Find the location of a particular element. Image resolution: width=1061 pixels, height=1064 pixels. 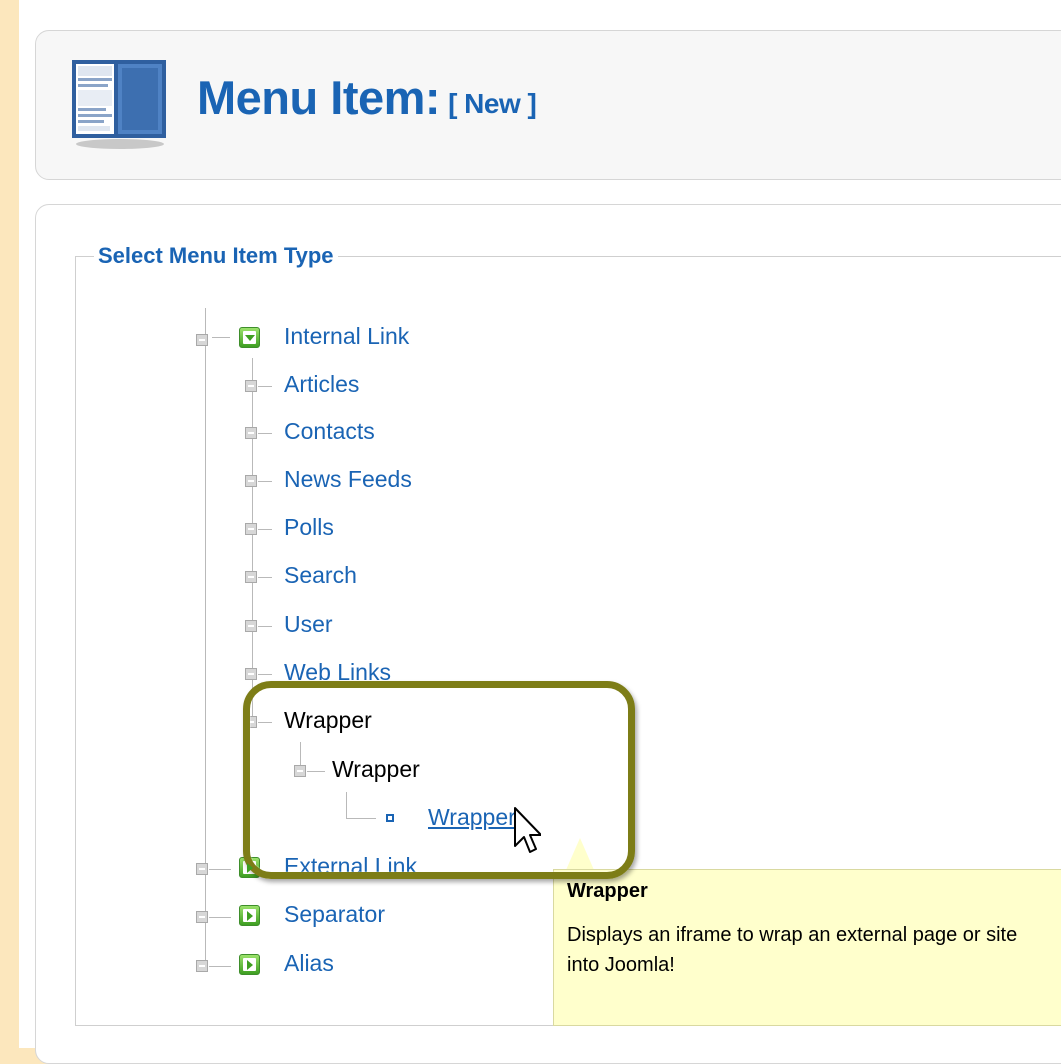

tree-item-news-feeds: News Feeds is located at coordinates (348, 479).